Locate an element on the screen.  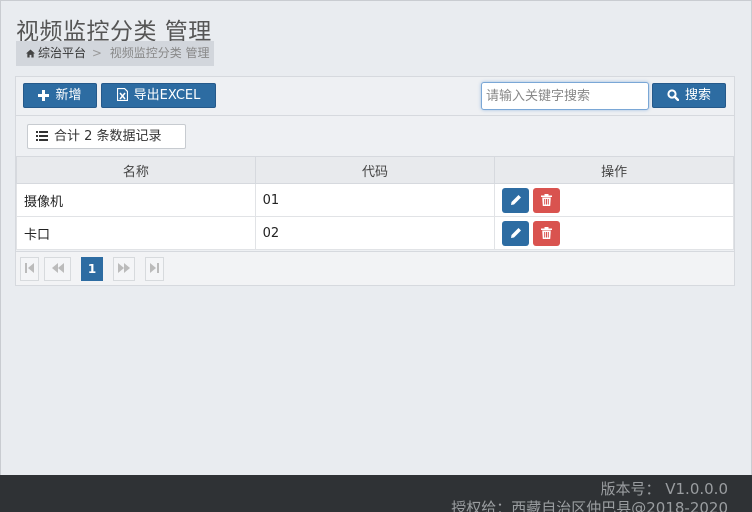
breadcrumb: 综治平台 > 视频监控分类 管理 is located at coordinates (115, 53).